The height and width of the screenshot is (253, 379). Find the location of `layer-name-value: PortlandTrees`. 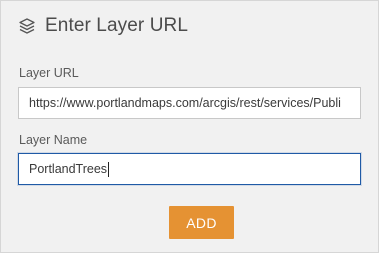

layer-name-value: PortlandTrees is located at coordinates (68, 169).